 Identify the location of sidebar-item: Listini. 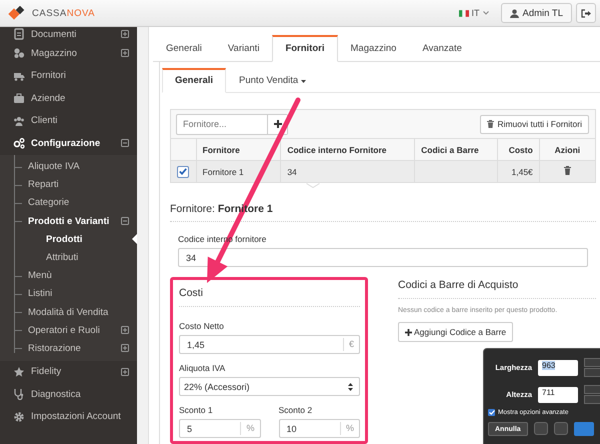
(68, 293).